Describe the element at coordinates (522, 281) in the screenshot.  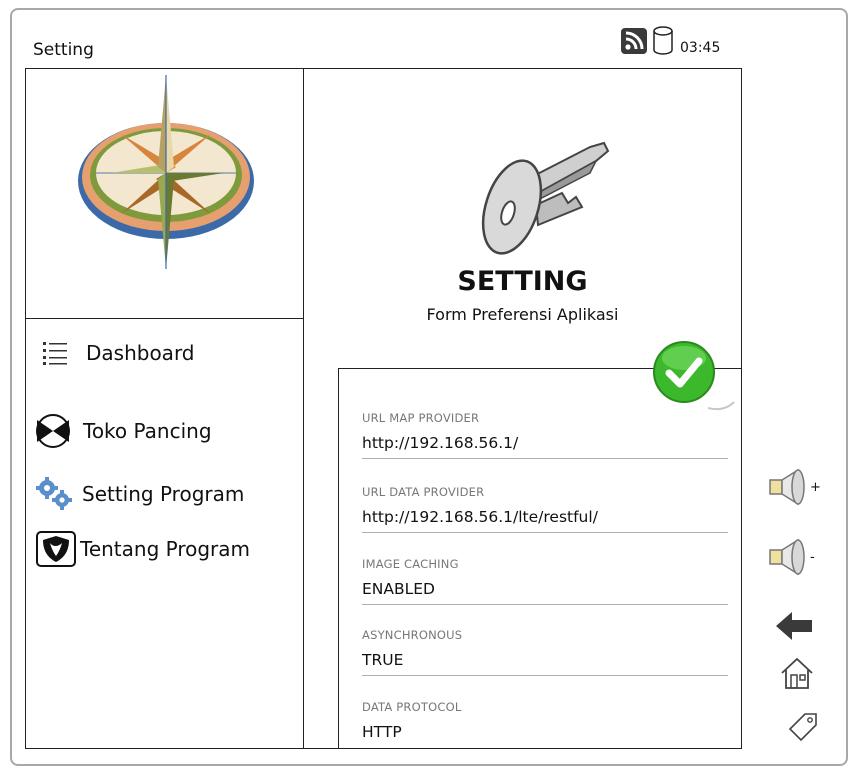
I see `page-heading: SETTING` at that location.